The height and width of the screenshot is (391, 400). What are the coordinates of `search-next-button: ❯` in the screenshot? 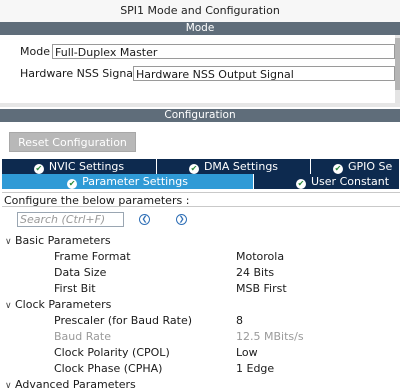 It's located at (181, 219).